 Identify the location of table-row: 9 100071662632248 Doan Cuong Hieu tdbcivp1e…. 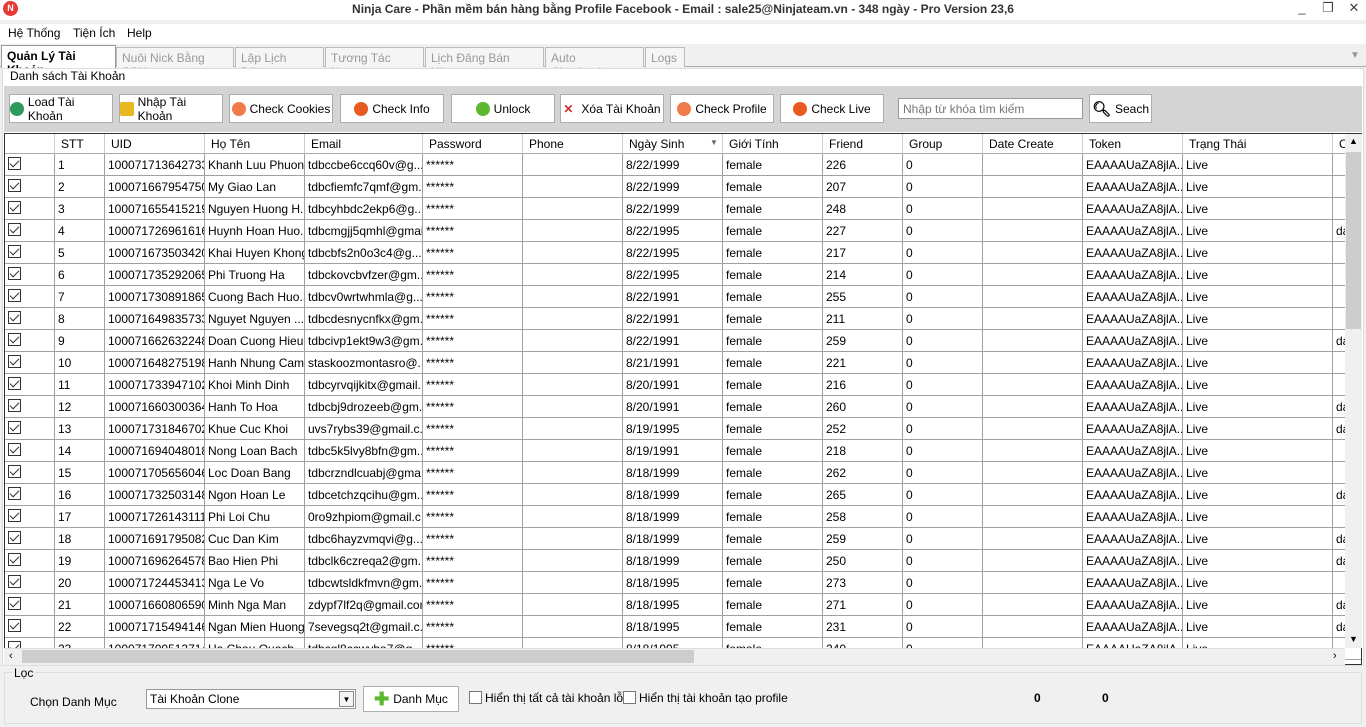
(683, 341).